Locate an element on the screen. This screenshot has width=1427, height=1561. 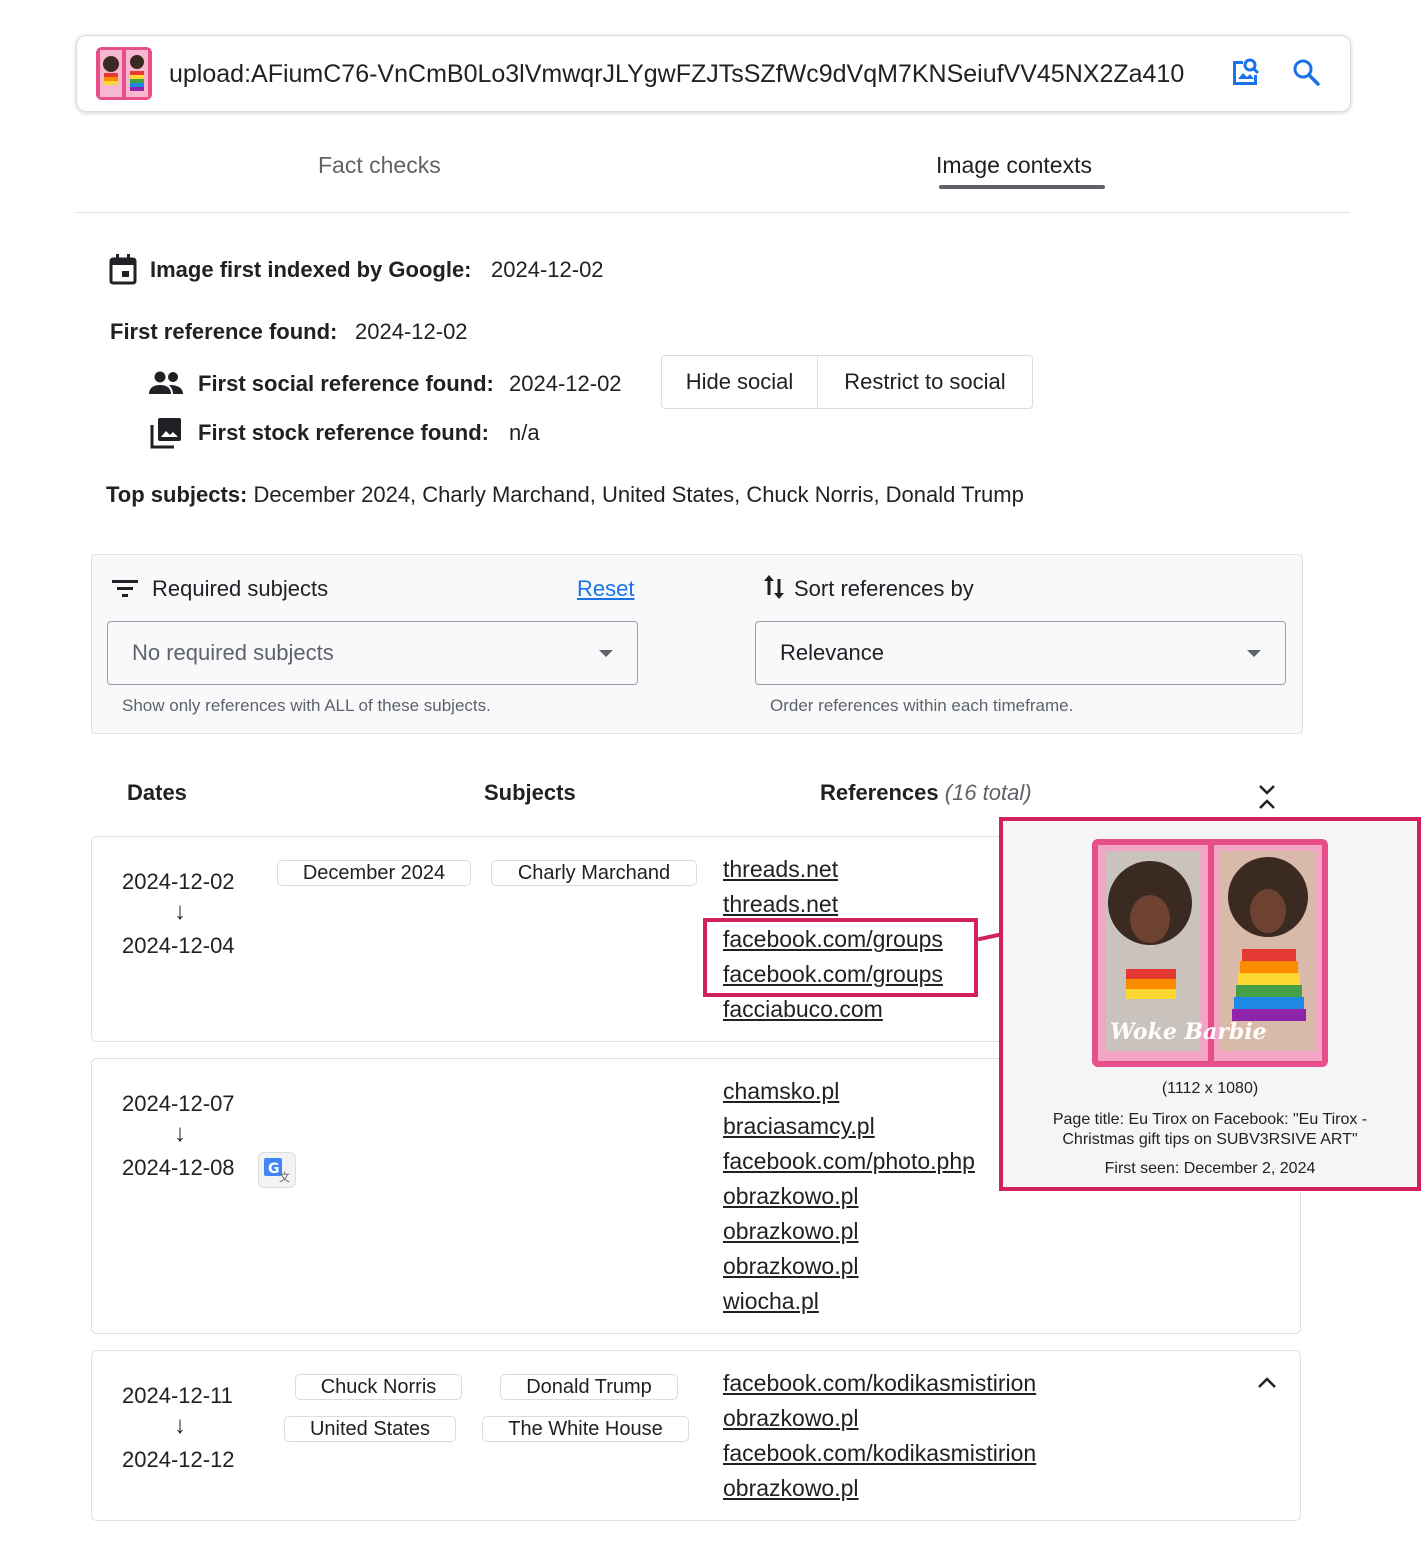
first-social-value: 2024-12-02 is located at coordinates (565, 383).